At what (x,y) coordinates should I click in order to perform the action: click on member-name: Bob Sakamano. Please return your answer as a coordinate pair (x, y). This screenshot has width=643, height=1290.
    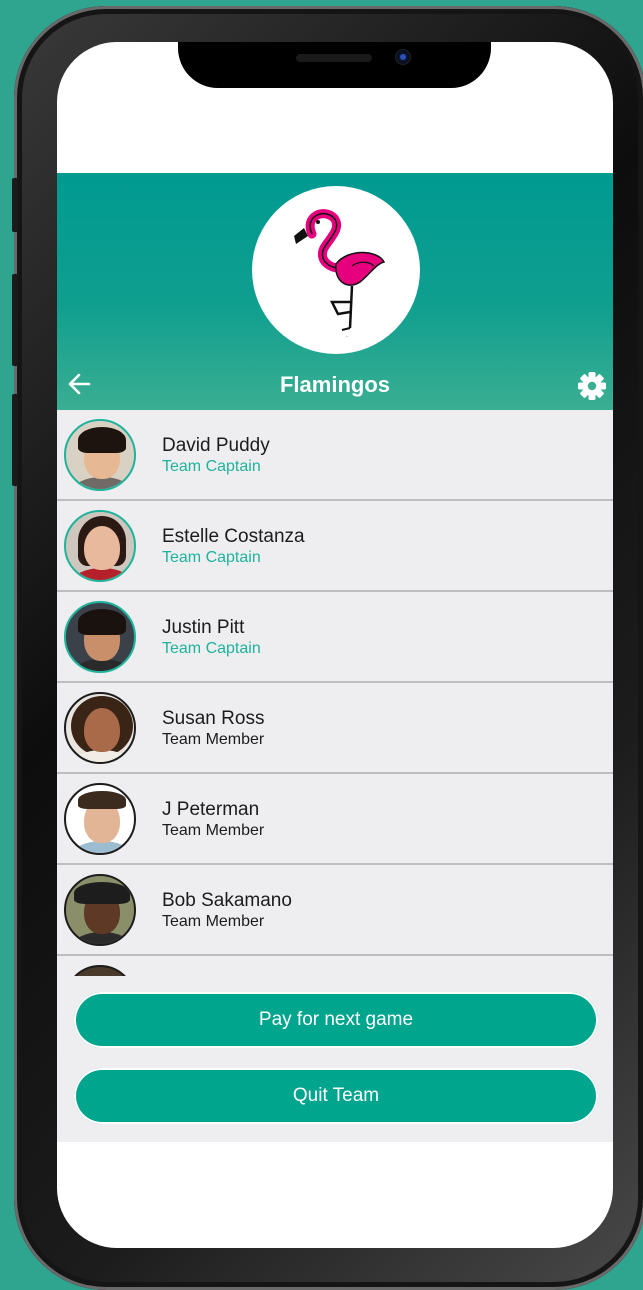
    Looking at the image, I should click on (227, 900).